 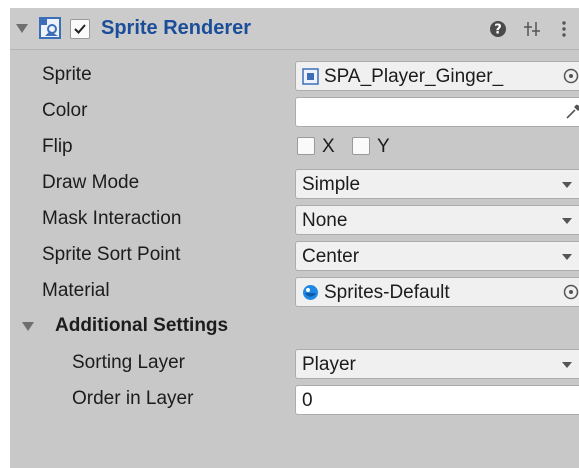 What do you see at coordinates (306, 146) in the screenshot?
I see `flip-x-checkbox` at bounding box center [306, 146].